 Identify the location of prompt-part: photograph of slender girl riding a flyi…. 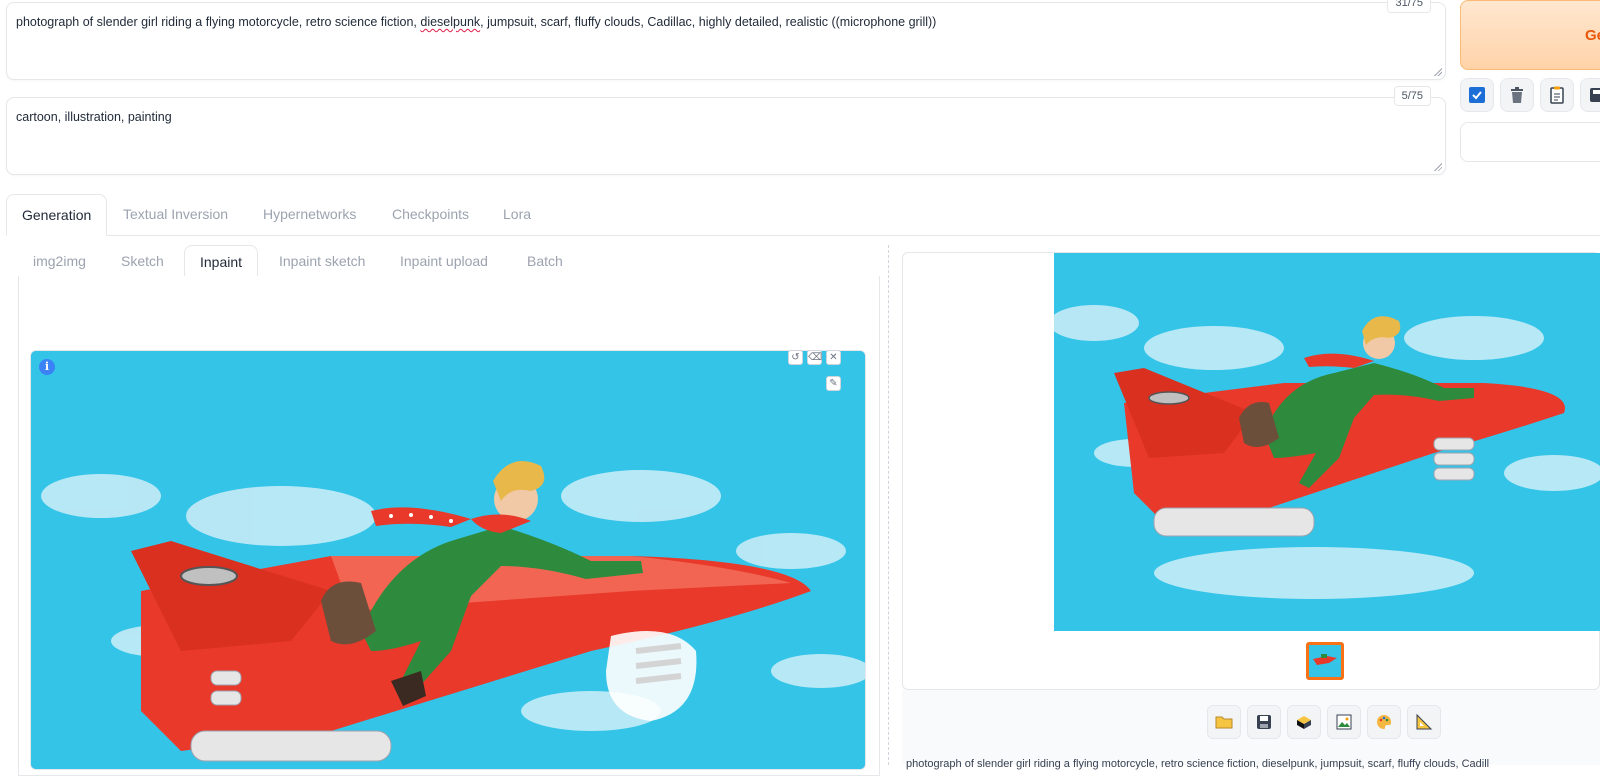
(218, 22).